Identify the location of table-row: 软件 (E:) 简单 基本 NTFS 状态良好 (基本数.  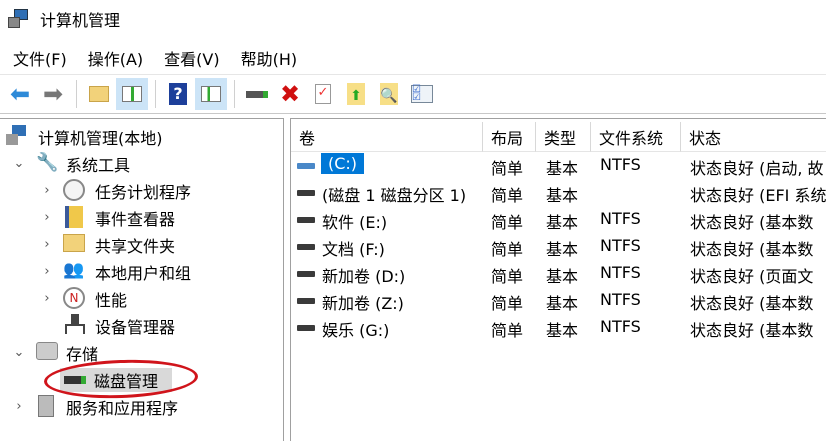
(558, 219).